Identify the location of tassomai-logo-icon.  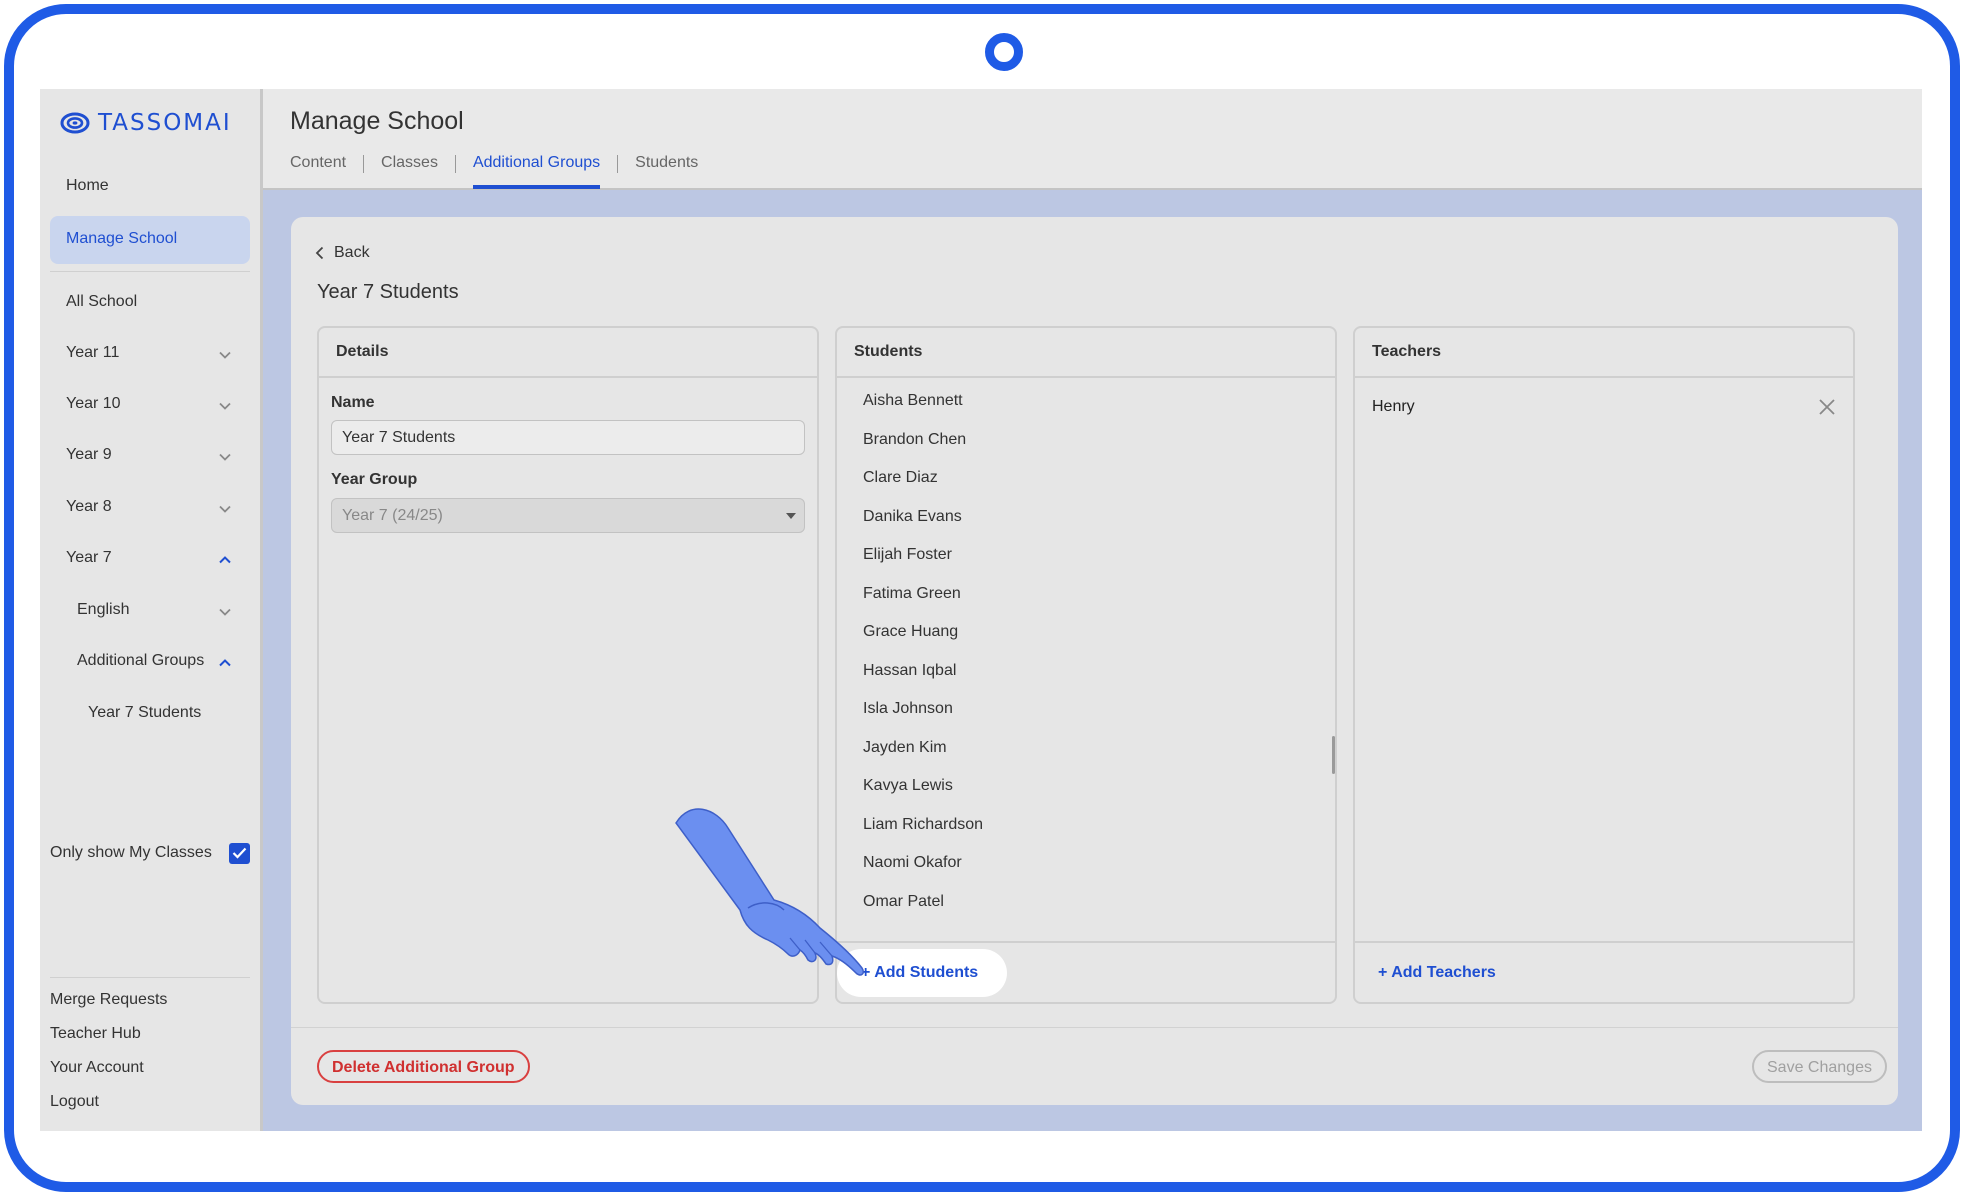
(75, 123).